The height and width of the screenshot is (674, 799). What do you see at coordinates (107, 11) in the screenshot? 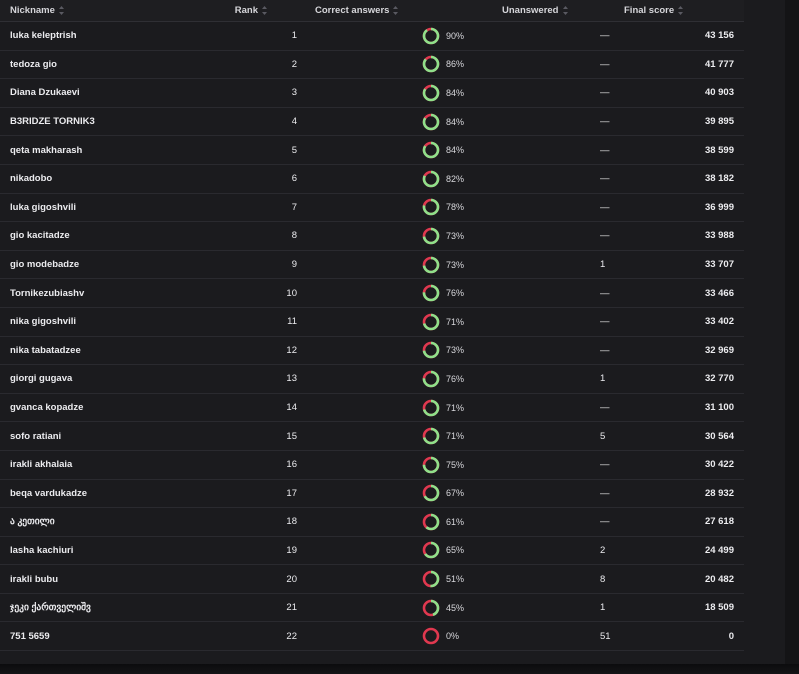
I see `column-header-nickname: Nickname` at bounding box center [107, 11].